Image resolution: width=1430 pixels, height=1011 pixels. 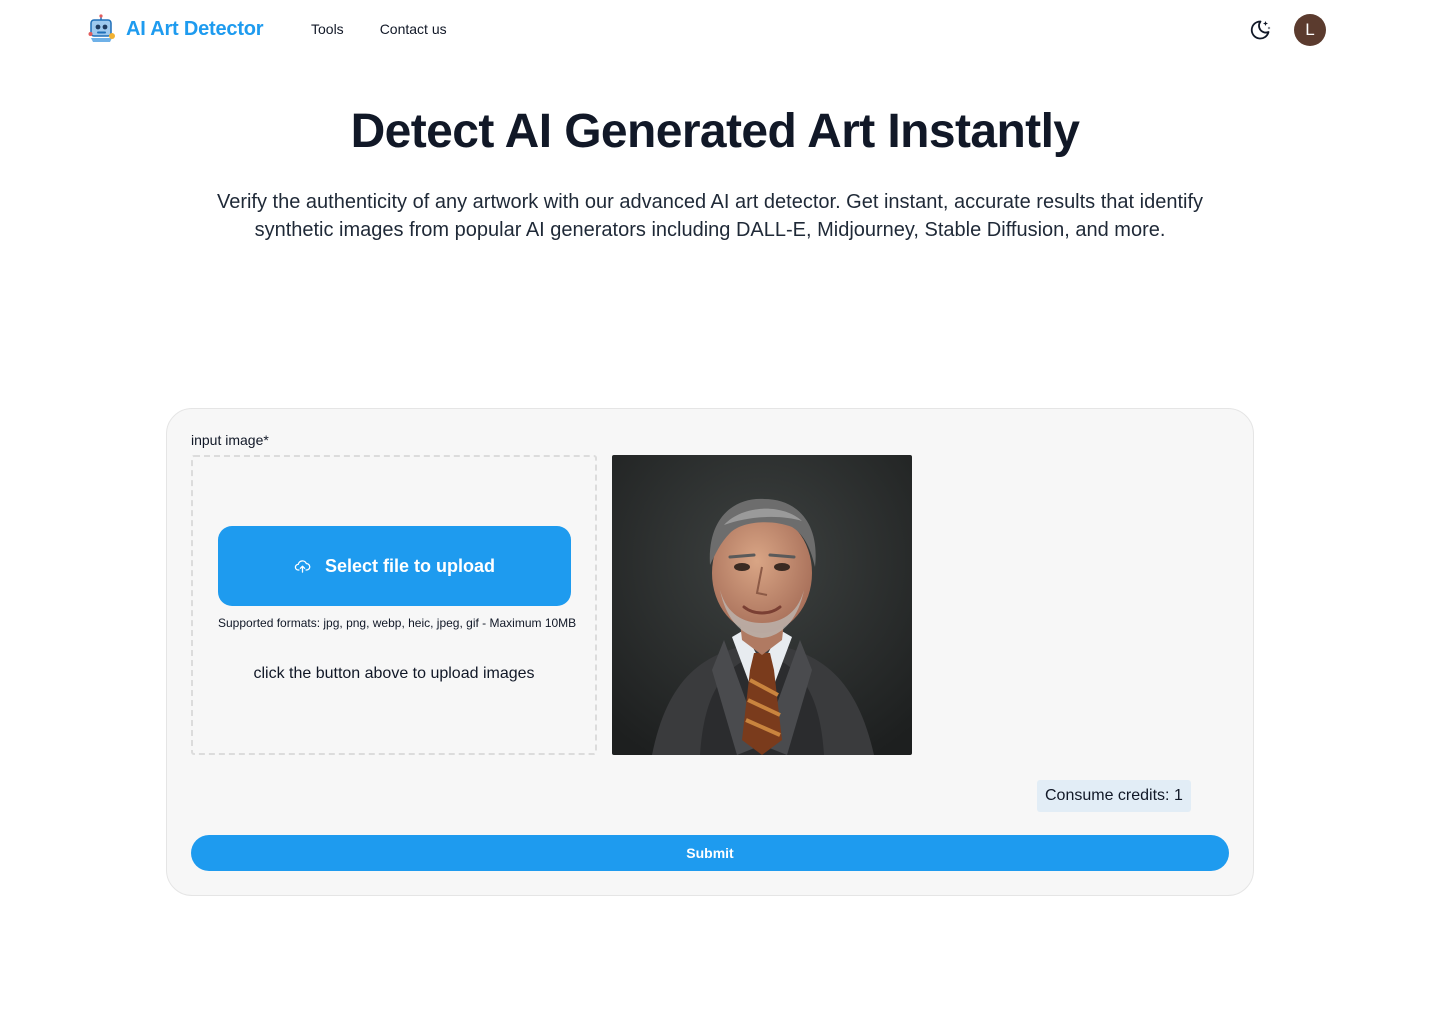 What do you see at coordinates (413, 29) in the screenshot?
I see `nav-contact-us: Contact us` at bounding box center [413, 29].